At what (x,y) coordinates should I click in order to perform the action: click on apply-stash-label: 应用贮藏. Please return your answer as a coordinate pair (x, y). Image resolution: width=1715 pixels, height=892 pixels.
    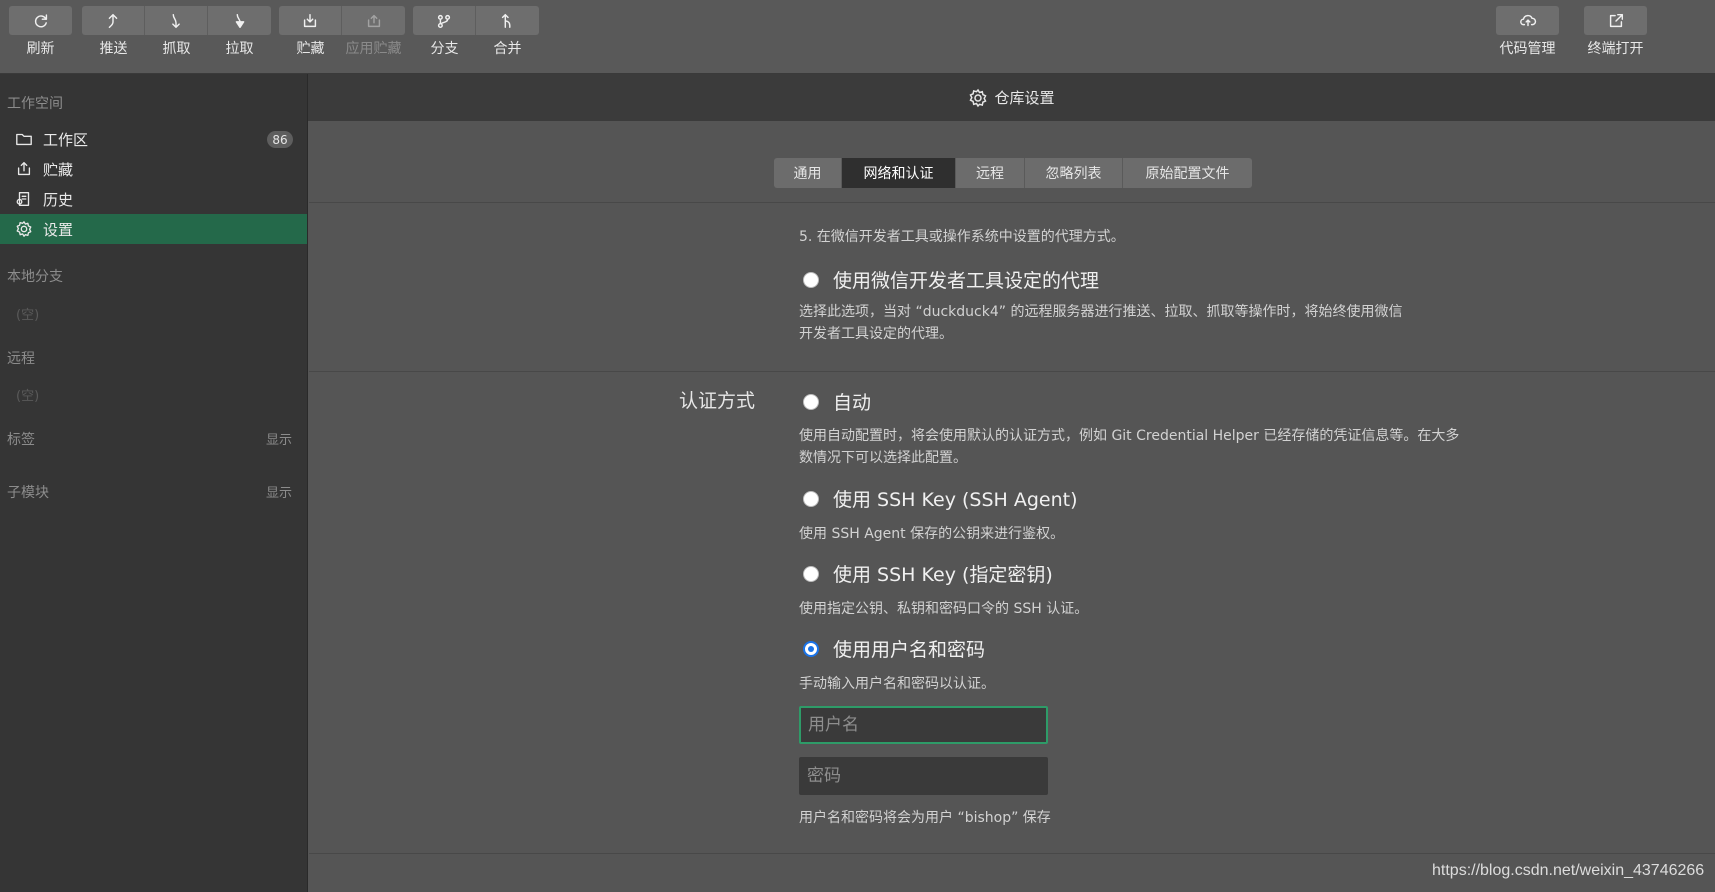
    Looking at the image, I should click on (373, 49).